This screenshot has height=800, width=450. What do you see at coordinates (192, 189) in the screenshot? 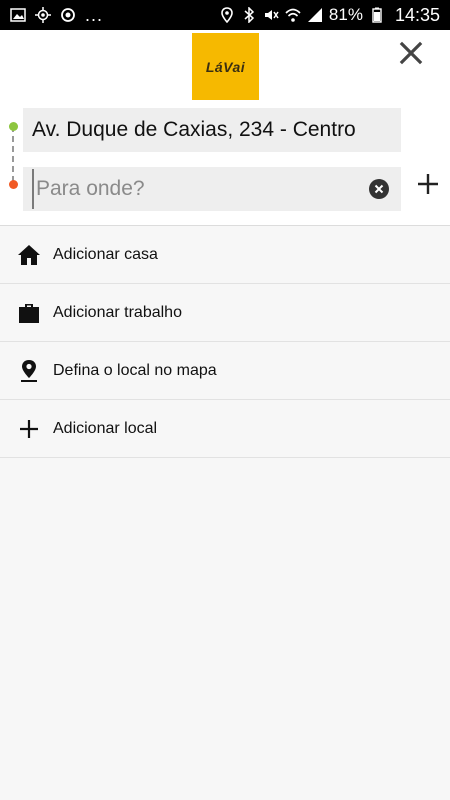
I see `destination-input` at bounding box center [192, 189].